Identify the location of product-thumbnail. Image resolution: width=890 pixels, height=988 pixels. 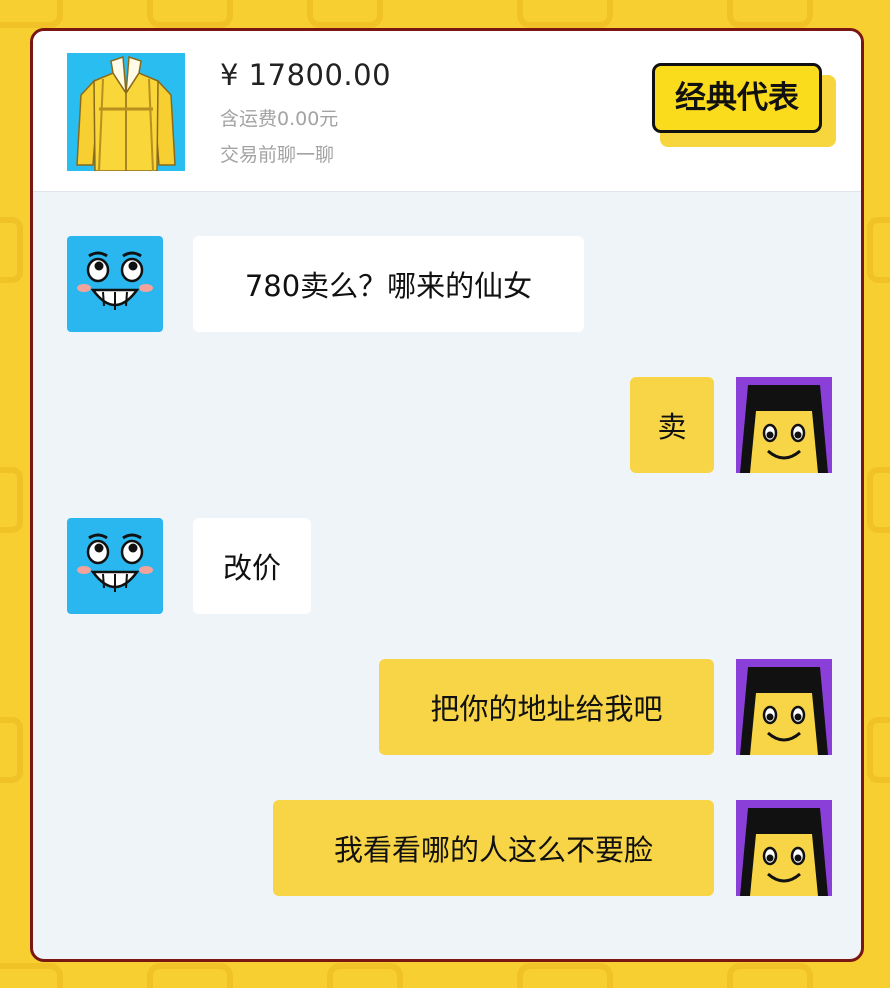
(126, 112).